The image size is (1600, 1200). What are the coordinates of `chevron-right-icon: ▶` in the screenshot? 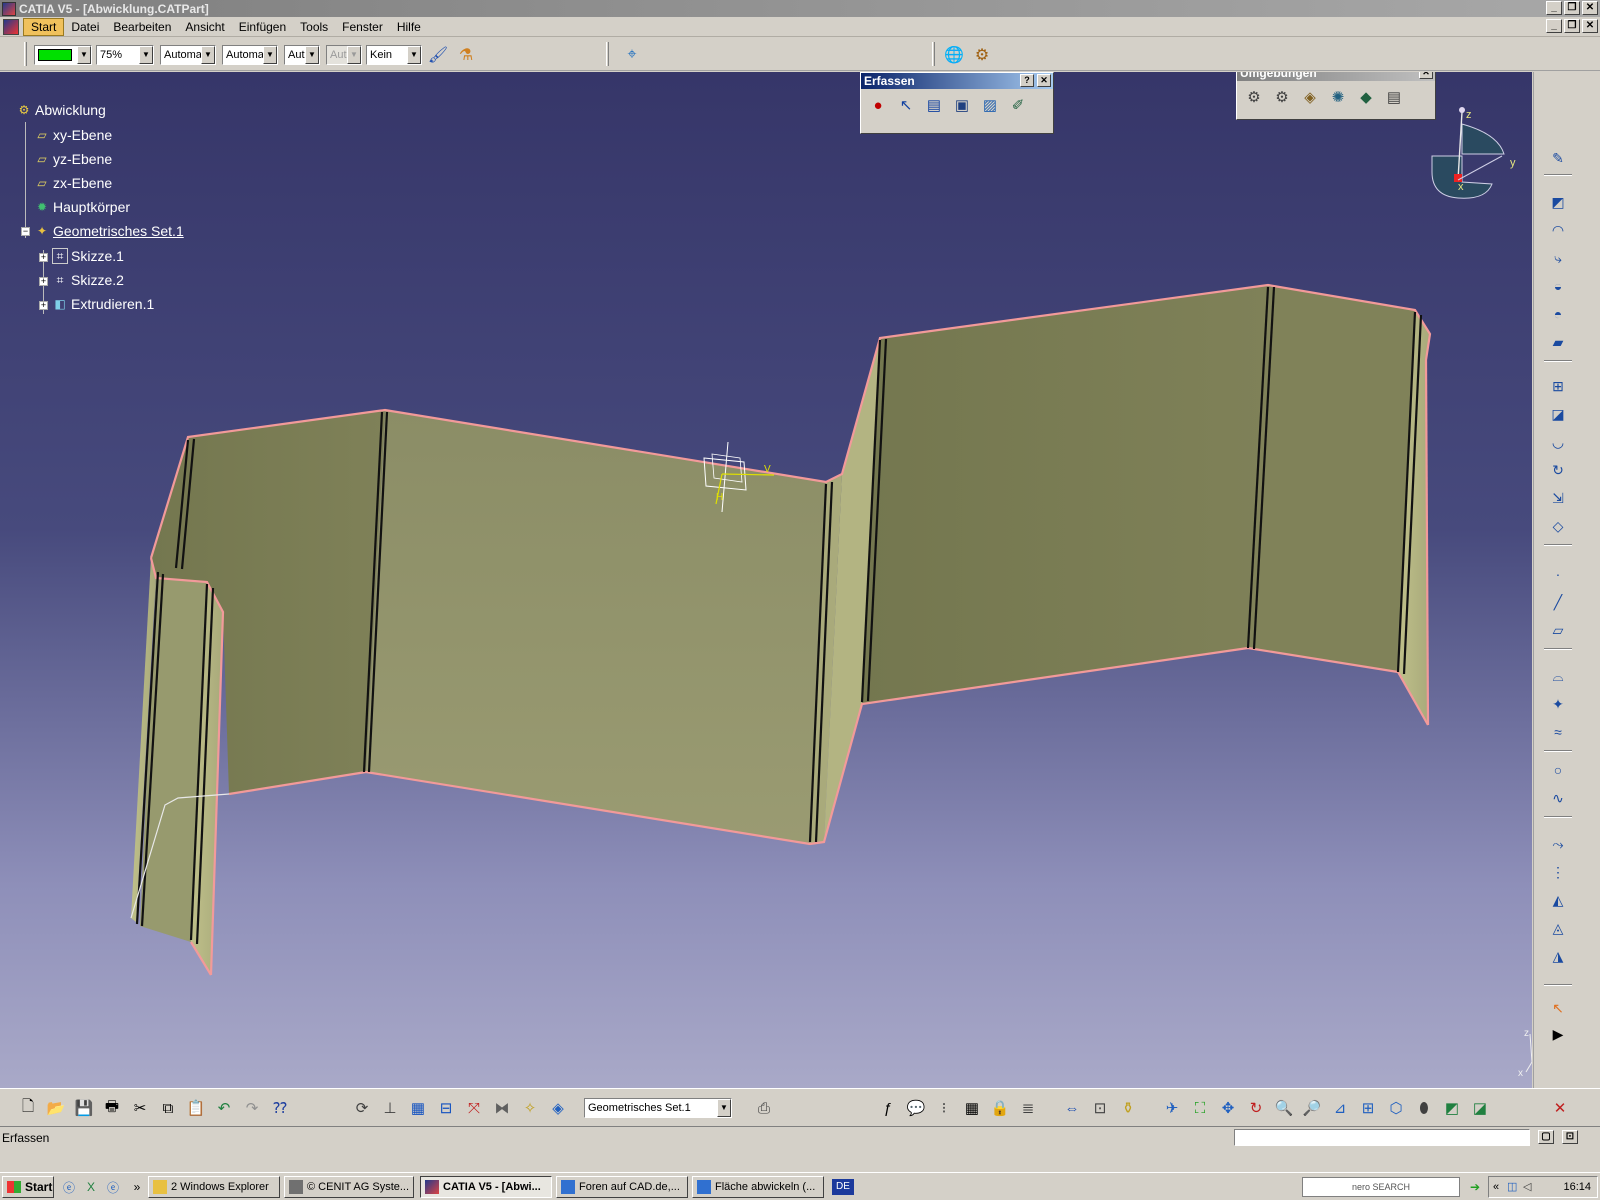 It's located at (1558, 1034).